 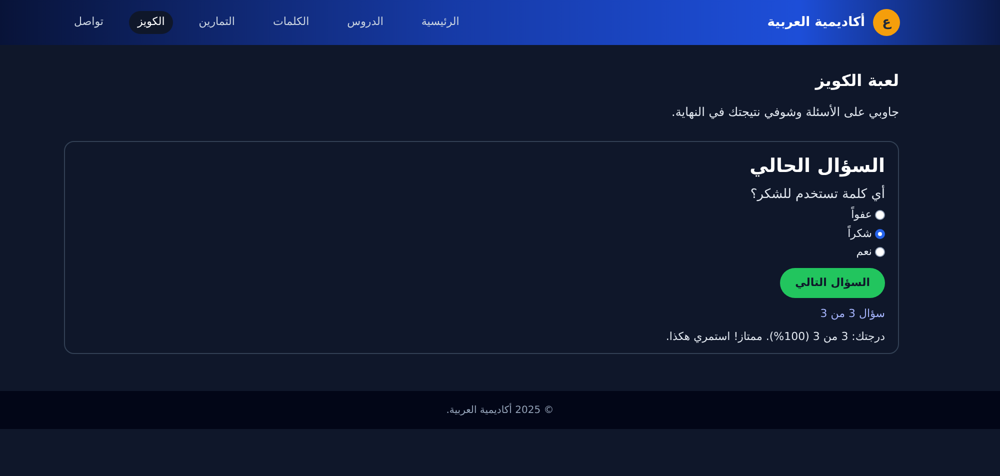 I want to click on question-text: أي كلمة تستخدم للشكر؟, so click(x=817, y=194).